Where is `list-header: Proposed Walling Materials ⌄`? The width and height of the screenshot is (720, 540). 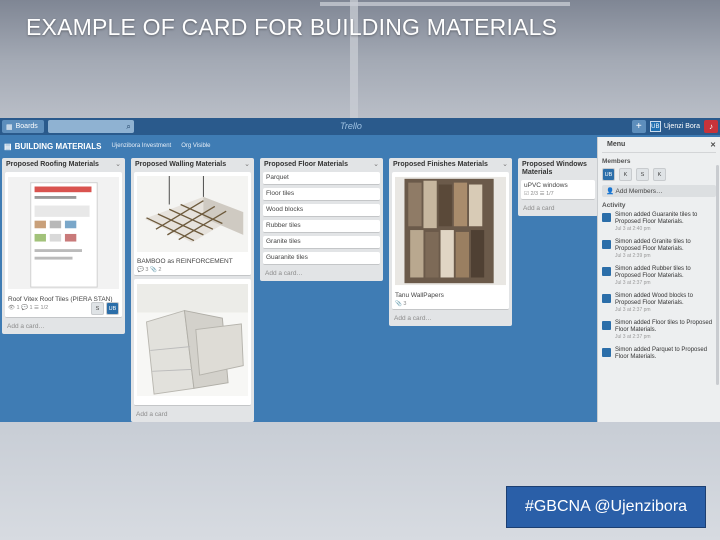
list-header: Proposed Walling Materials ⌄ is located at coordinates (192, 166).